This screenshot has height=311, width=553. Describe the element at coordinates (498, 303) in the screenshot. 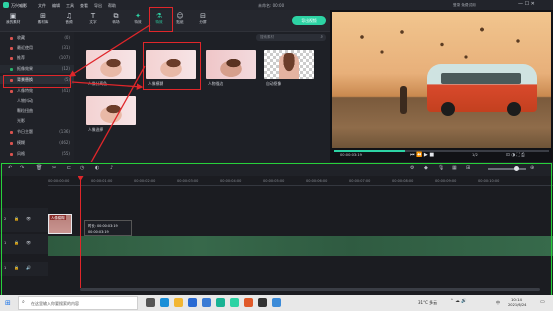

I see `input-language: 中` at that location.